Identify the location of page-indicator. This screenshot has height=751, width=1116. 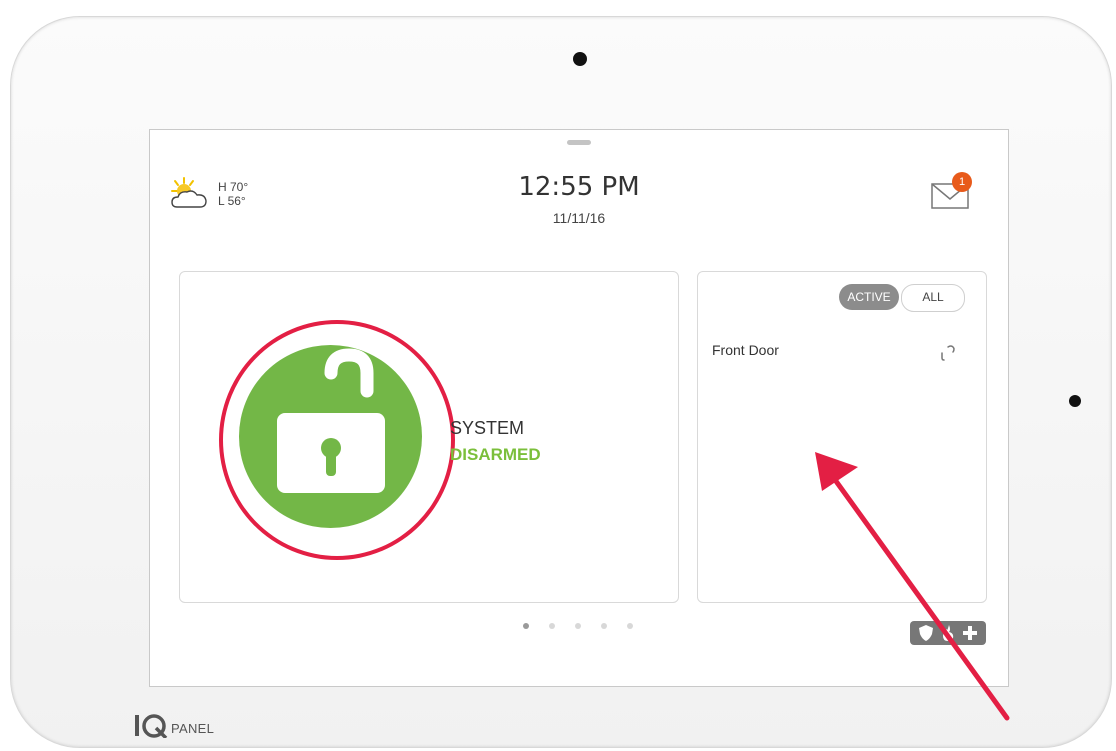
(582, 628).